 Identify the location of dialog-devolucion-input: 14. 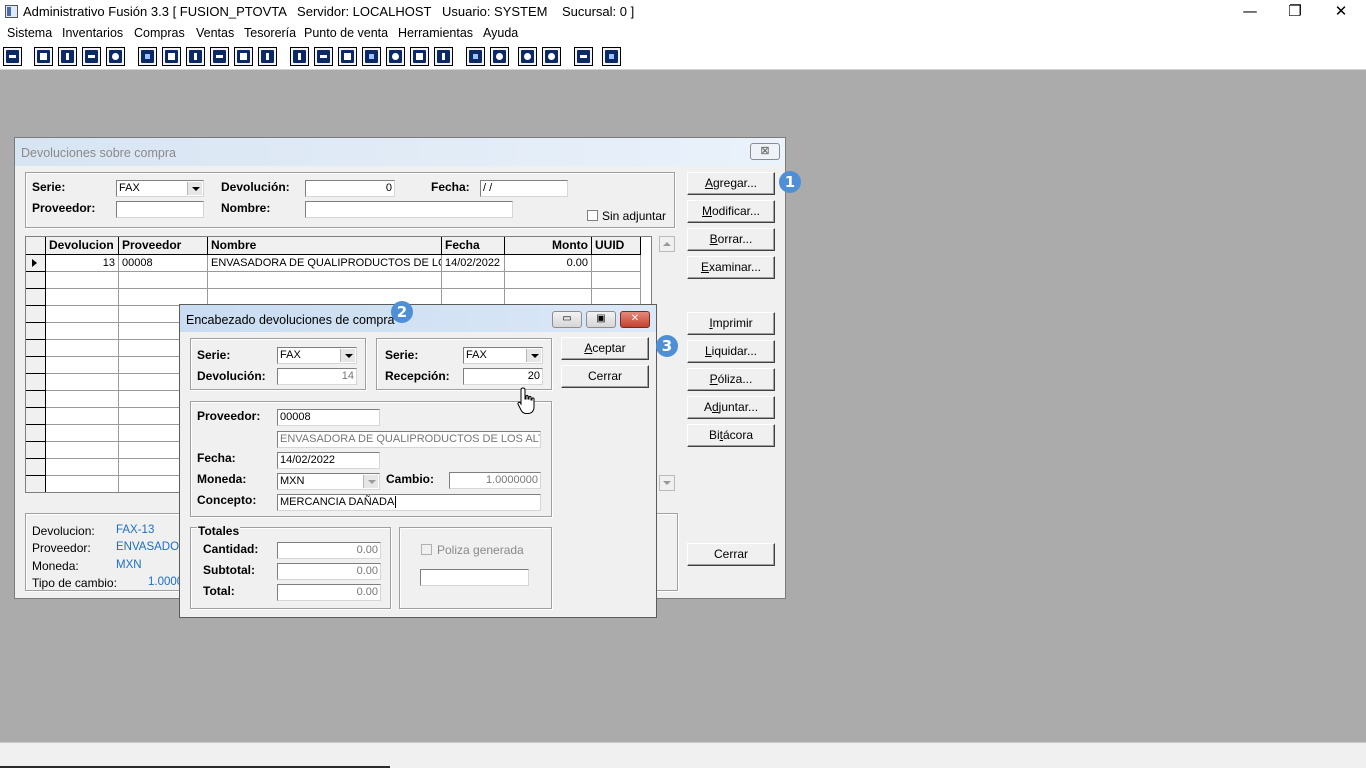
(317, 376).